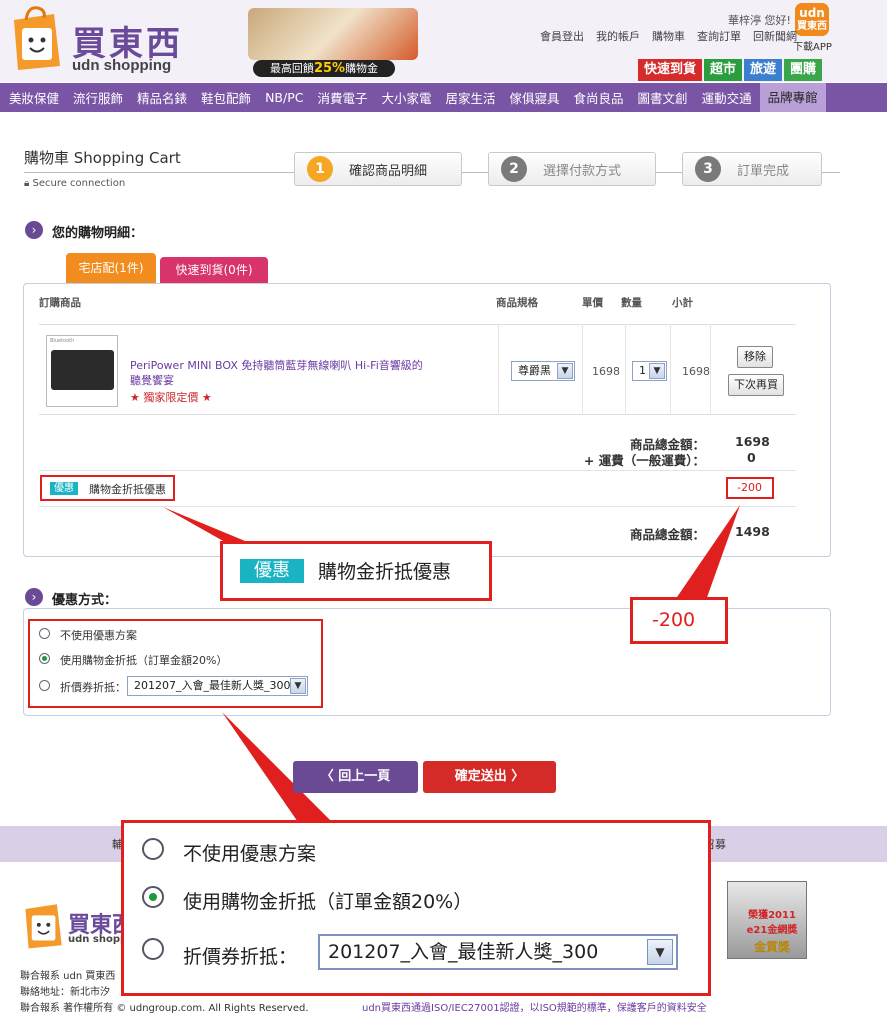 Image resolution: width=887 pixels, height=1024 pixels. What do you see at coordinates (98, 97) in the screenshot?
I see `nav-item: 流行服飾` at bounding box center [98, 97].